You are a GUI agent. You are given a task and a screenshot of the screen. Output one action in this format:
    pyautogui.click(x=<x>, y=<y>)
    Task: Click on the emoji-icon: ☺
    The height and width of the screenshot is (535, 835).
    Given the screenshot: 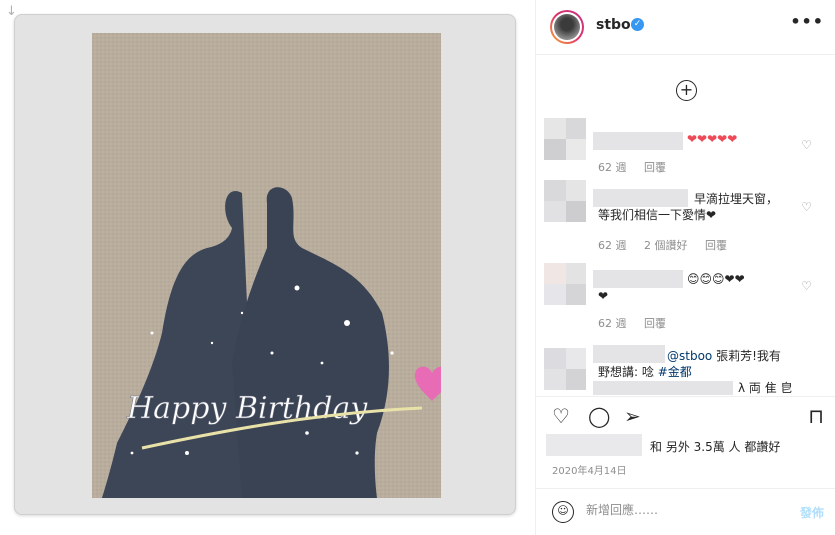 What is the action you would take?
    pyautogui.click(x=563, y=512)
    